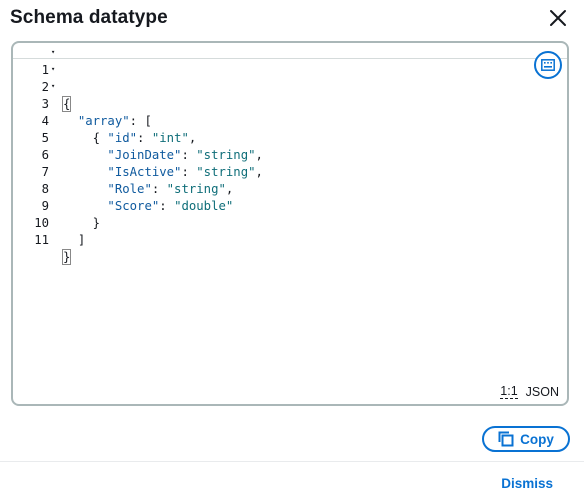 The image size is (584, 496). Describe the element at coordinates (81, 240) in the screenshot. I see `json-array-close: ]` at that location.